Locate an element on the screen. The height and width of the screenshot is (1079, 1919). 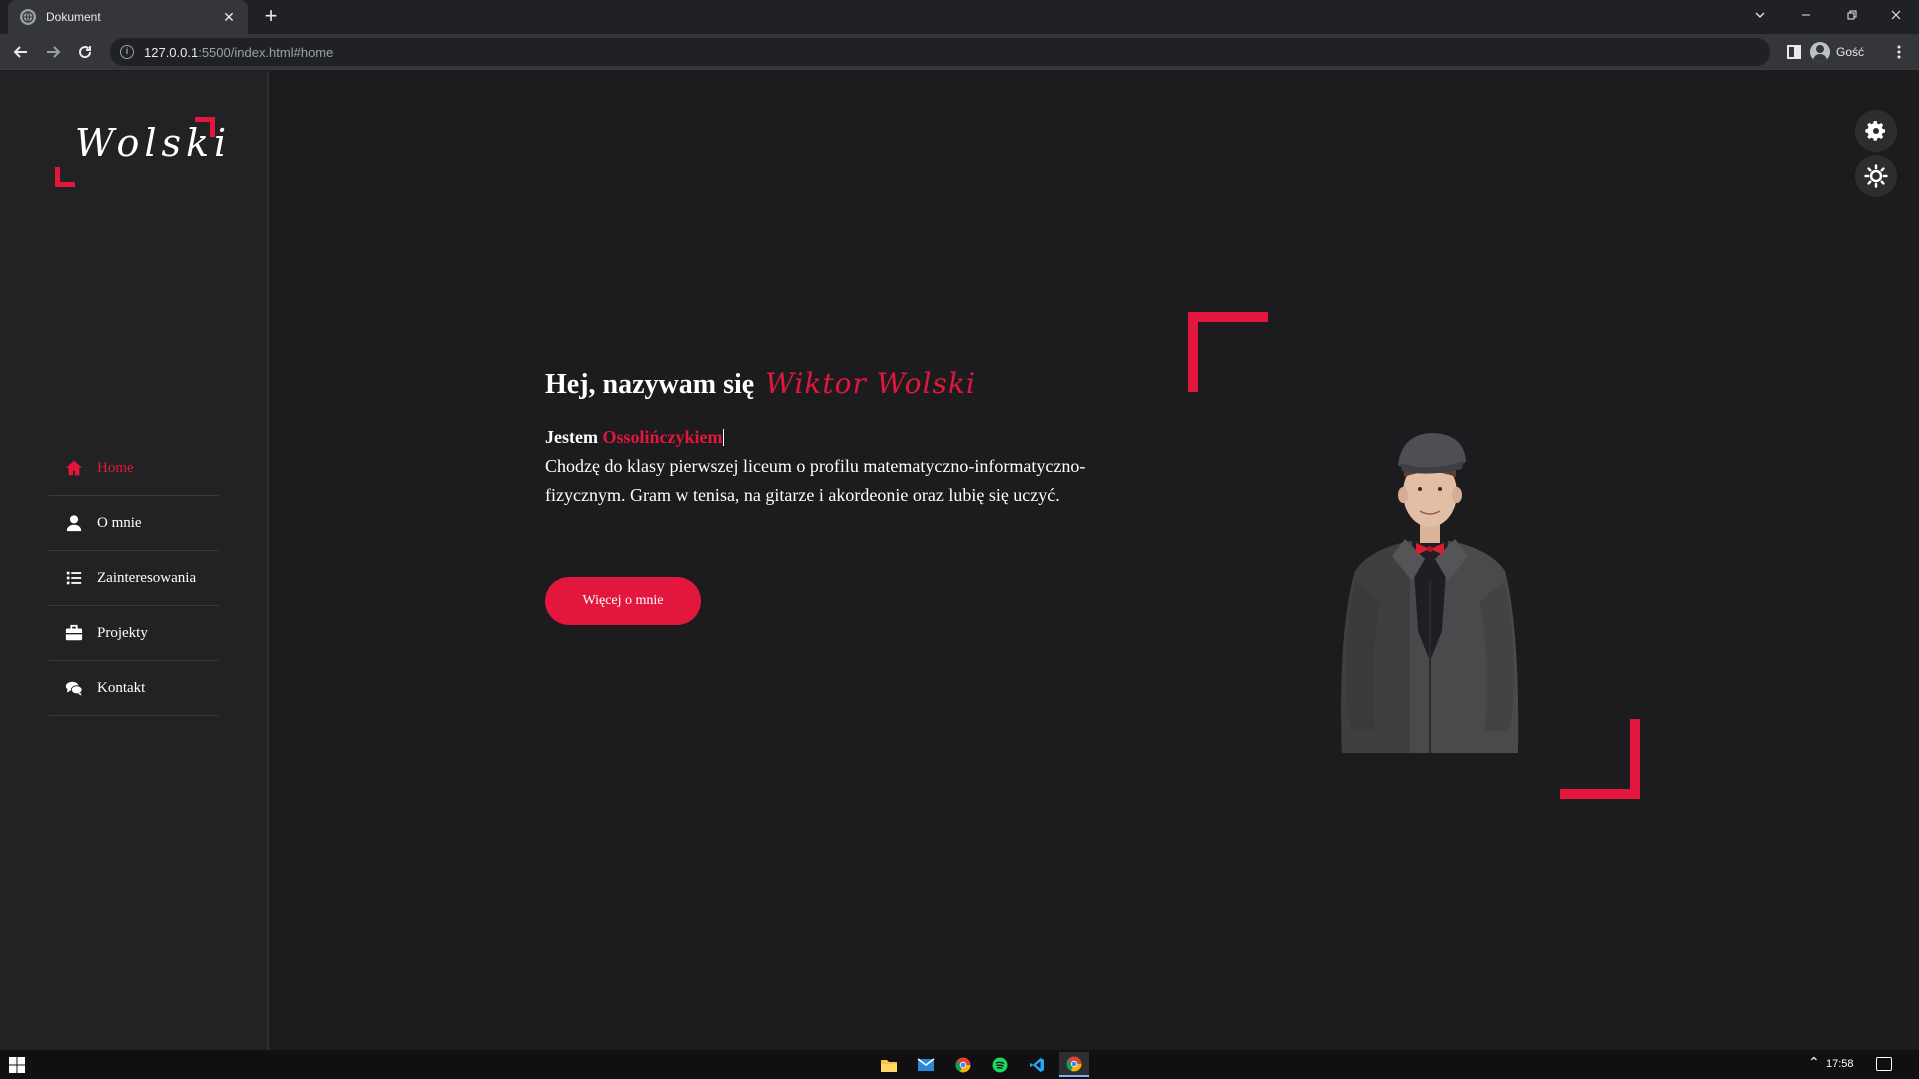
nav-item-o-mnie: O mnie is located at coordinates (134, 523).